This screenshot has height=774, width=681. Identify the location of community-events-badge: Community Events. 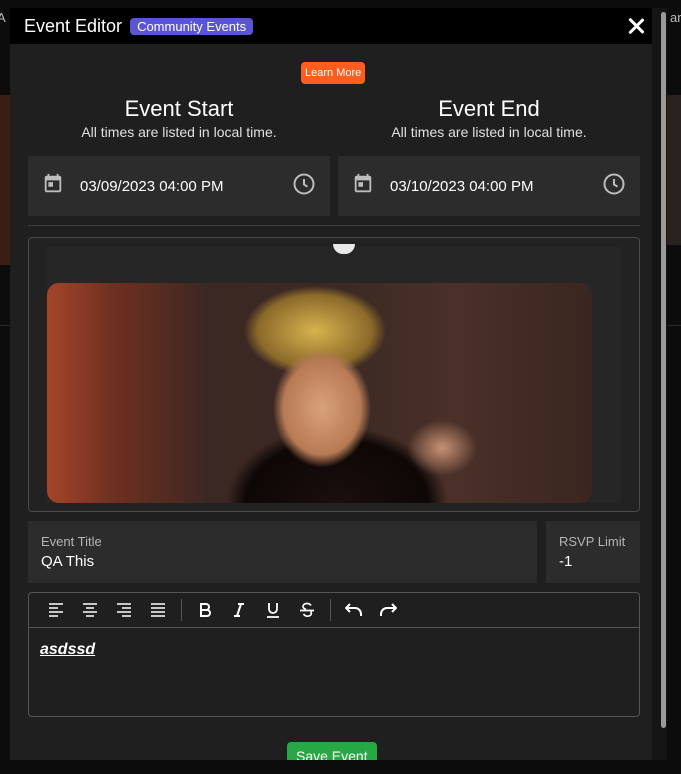
(192, 26).